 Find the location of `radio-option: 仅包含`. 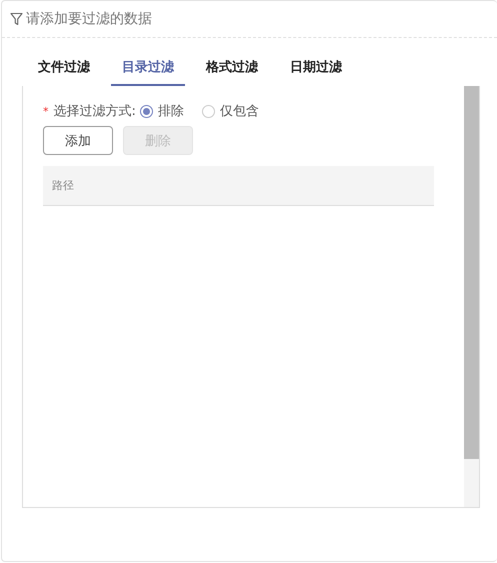

radio-option: 仅包含 is located at coordinates (230, 111).